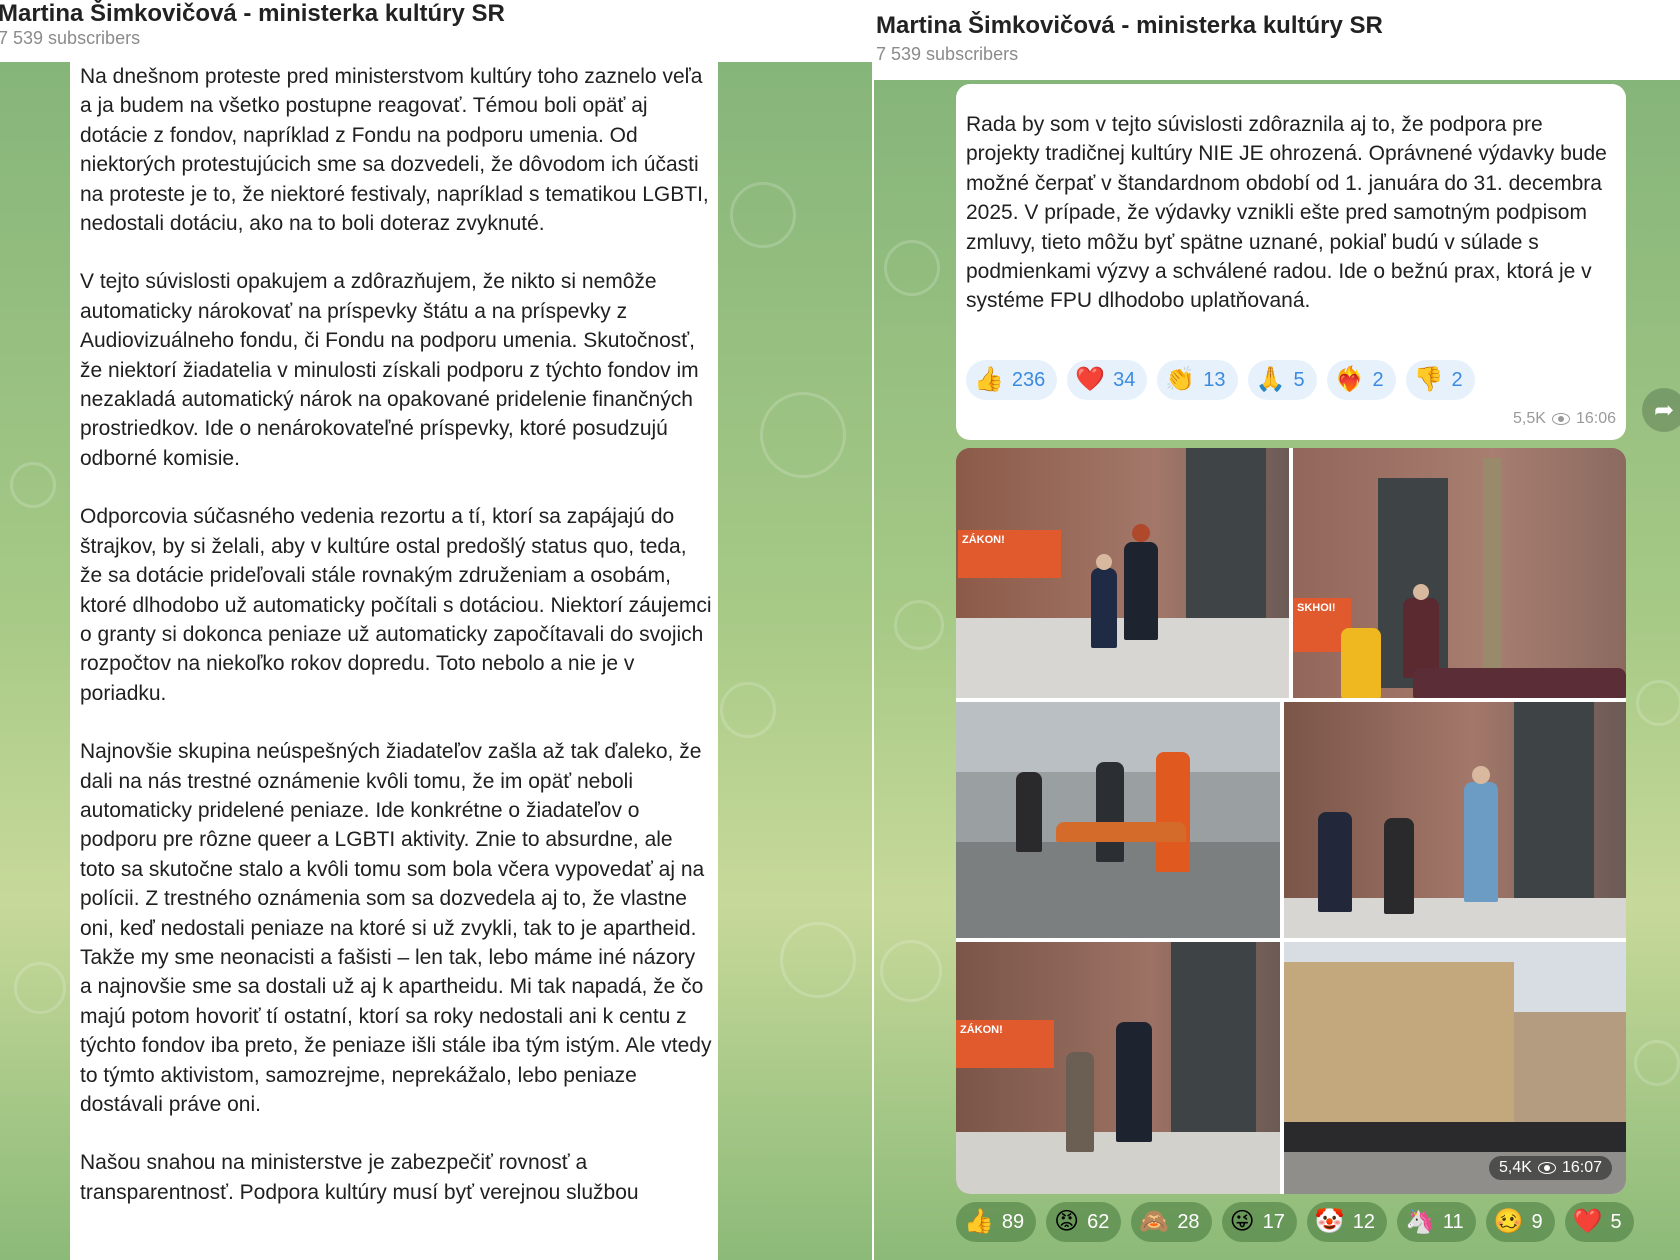 The height and width of the screenshot is (1260, 1680). I want to click on thumbs-down-icon: 👎, so click(1428, 379).